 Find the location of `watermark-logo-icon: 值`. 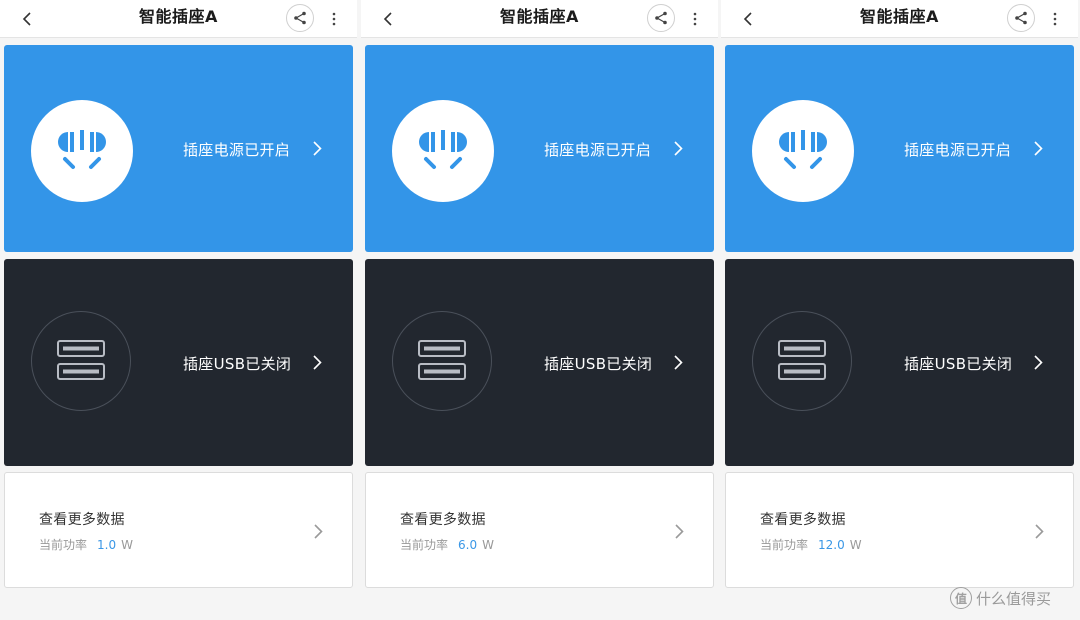

watermark-logo-icon: 值 is located at coordinates (961, 598).